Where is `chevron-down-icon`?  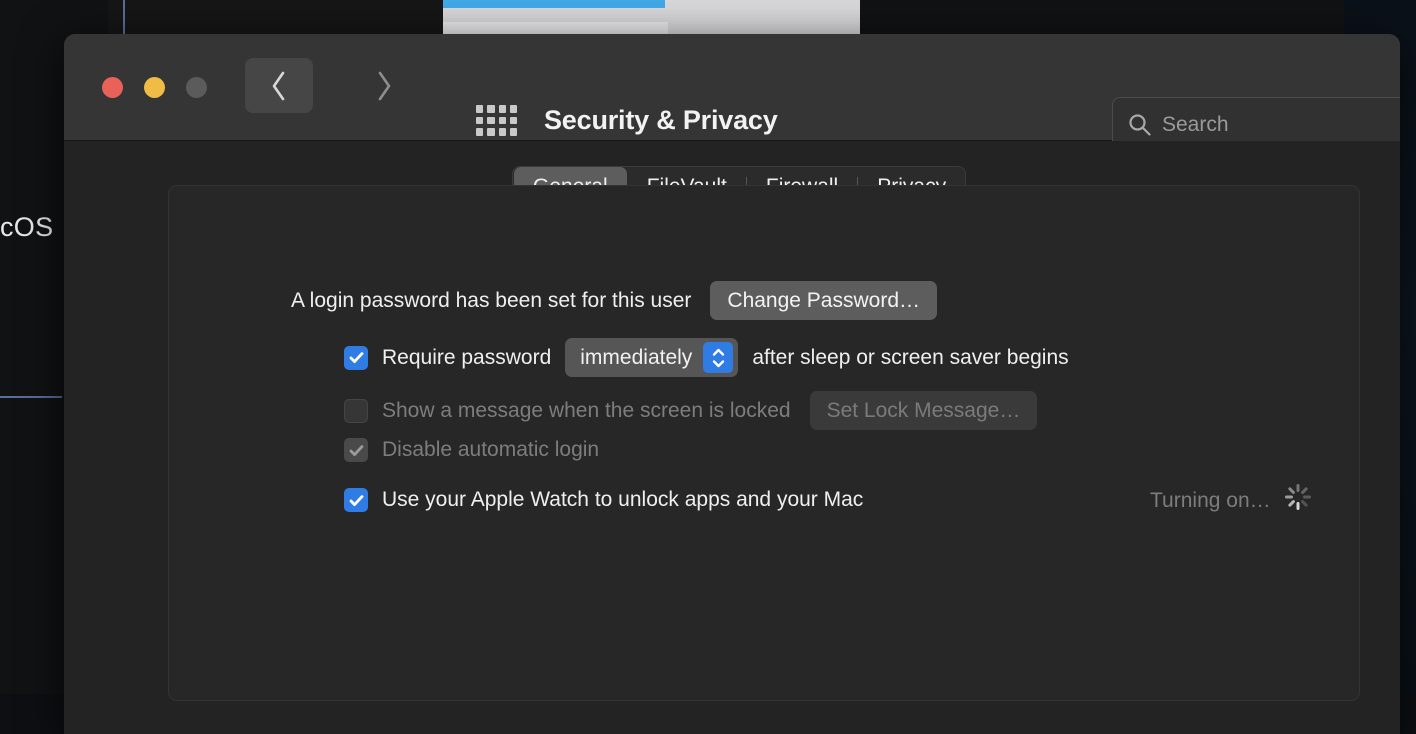
chevron-down-icon is located at coordinates (718, 363).